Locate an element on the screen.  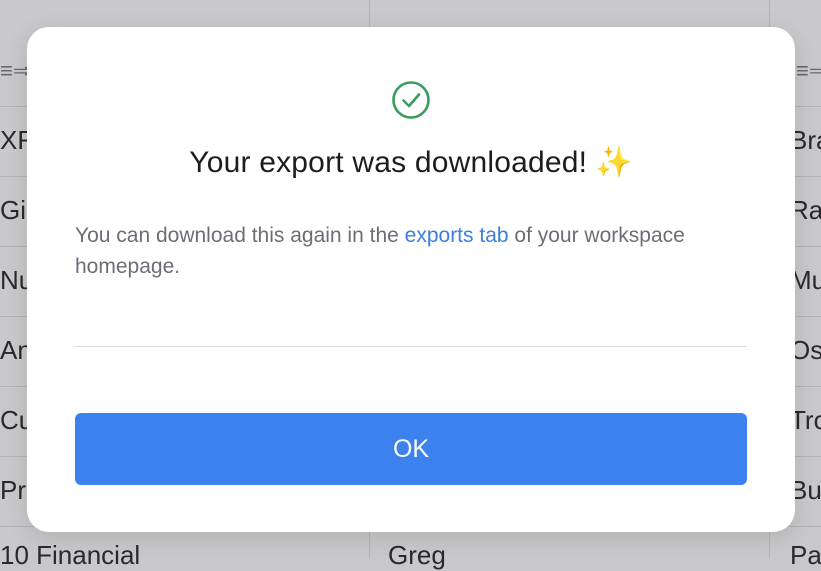
table-cell: 10 Financial is located at coordinates (70, 555).